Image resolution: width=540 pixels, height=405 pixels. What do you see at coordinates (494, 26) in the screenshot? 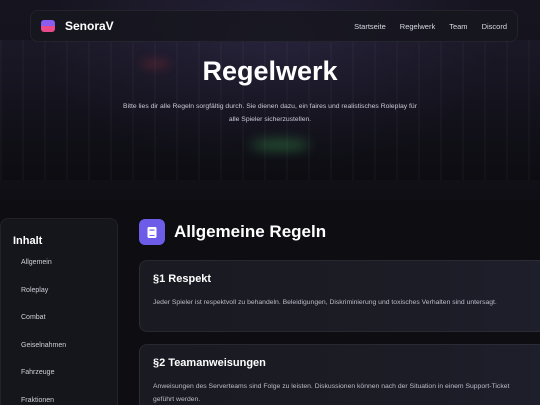
I see `nav-link-discord: Discord` at bounding box center [494, 26].